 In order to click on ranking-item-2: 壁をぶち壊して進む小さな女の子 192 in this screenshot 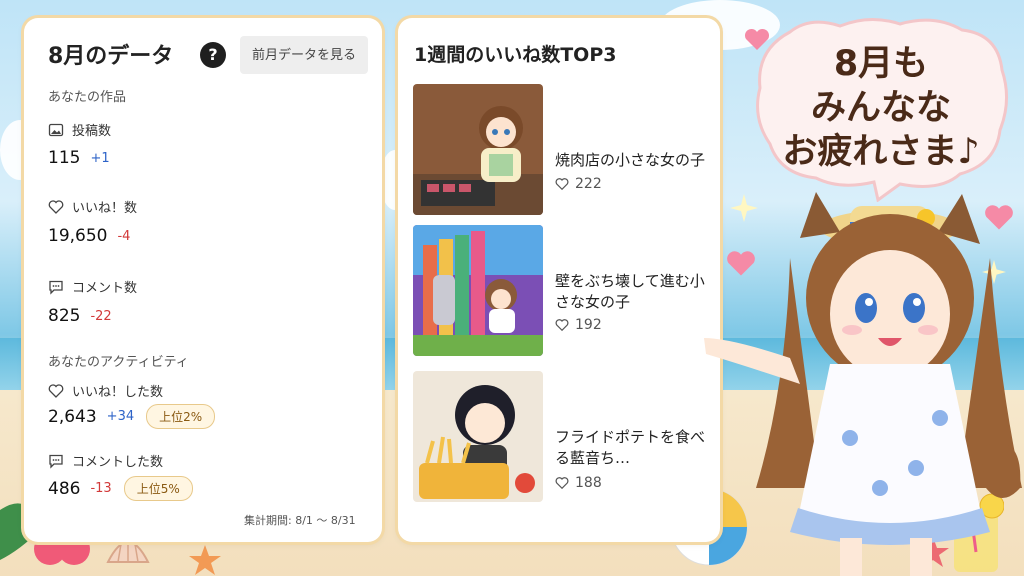, I will do `click(563, 292)`.